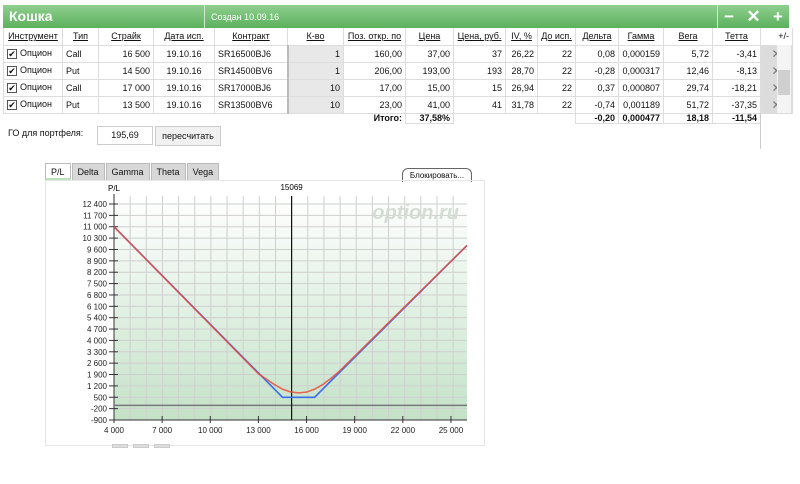 This screenshot has width=800, height=484. I want to click on cell-text: 17 000, so click(136, 87).